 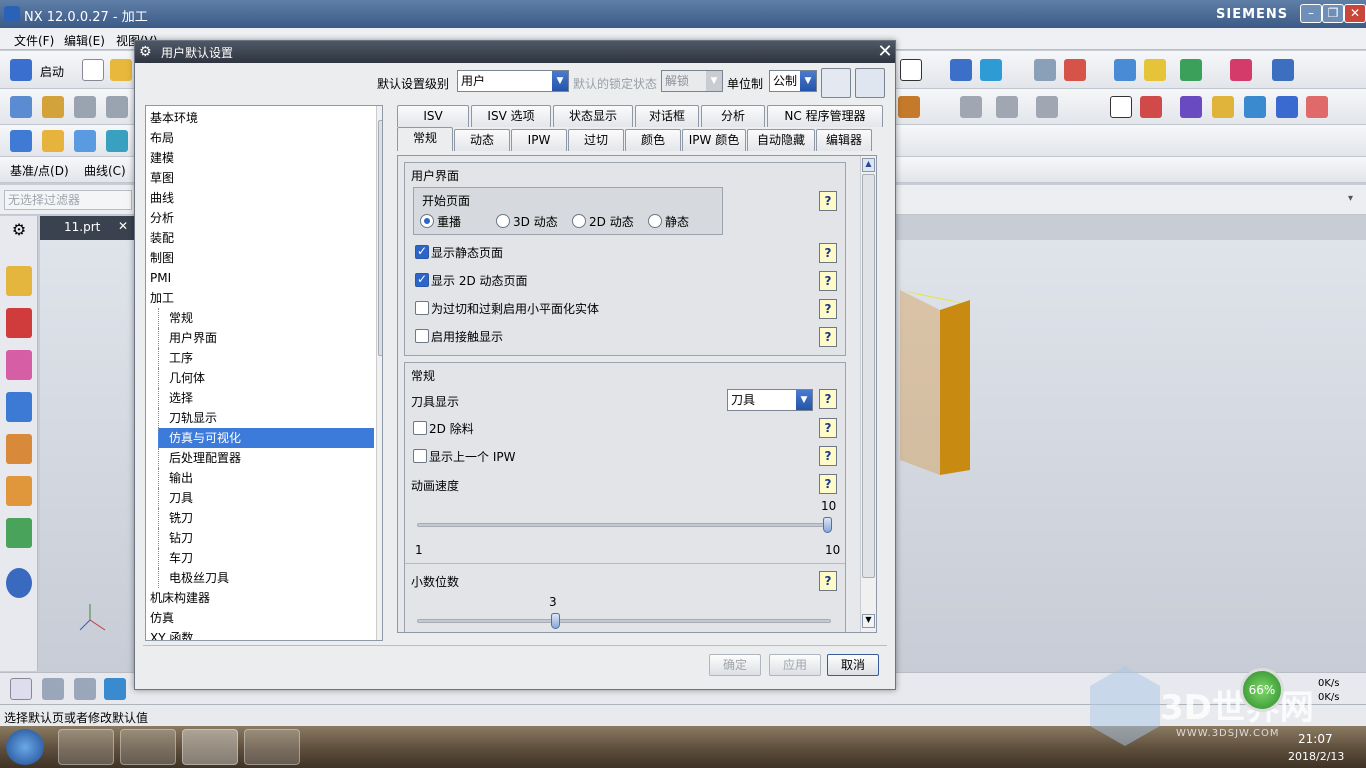 What do you see at coordinates (266, 418) in the screenshot?
I see `tree-item: 刀轨显示` at bounding box center [266, 418].